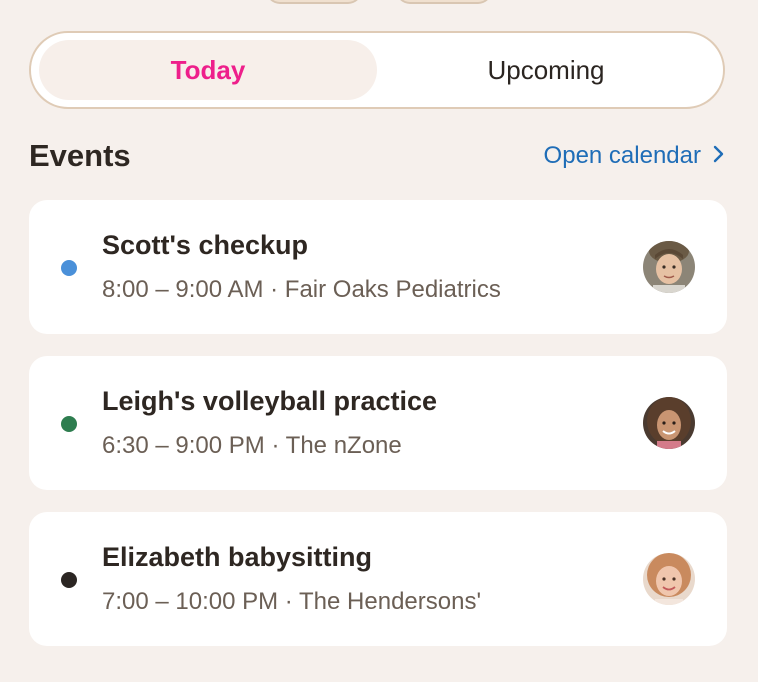 The width and height of the screenshot is (758, 682). I want to click on event-title: Leigh's volleyball practice, so click(270, 401).